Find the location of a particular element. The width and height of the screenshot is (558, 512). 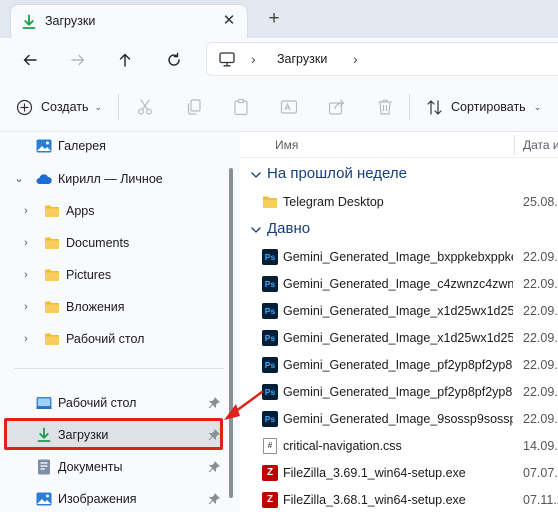

paste-button is located at coordinates (241, 107).